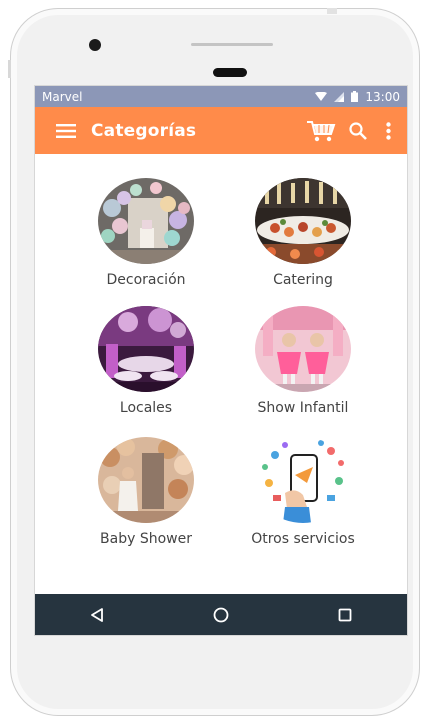 This screenshot has width=422, height=720. What do you see at coordinates (303, 221) in the screenshot?
I see `catering-food-photo` at bounding box center [303, 221].